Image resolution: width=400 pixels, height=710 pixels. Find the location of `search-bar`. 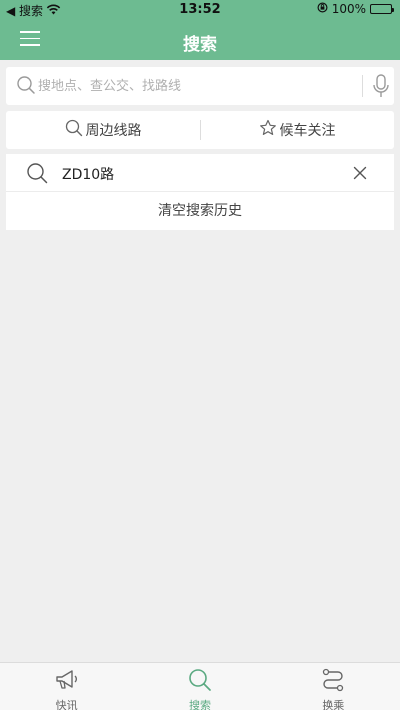

search-bar is located at coordinates (200, 86).